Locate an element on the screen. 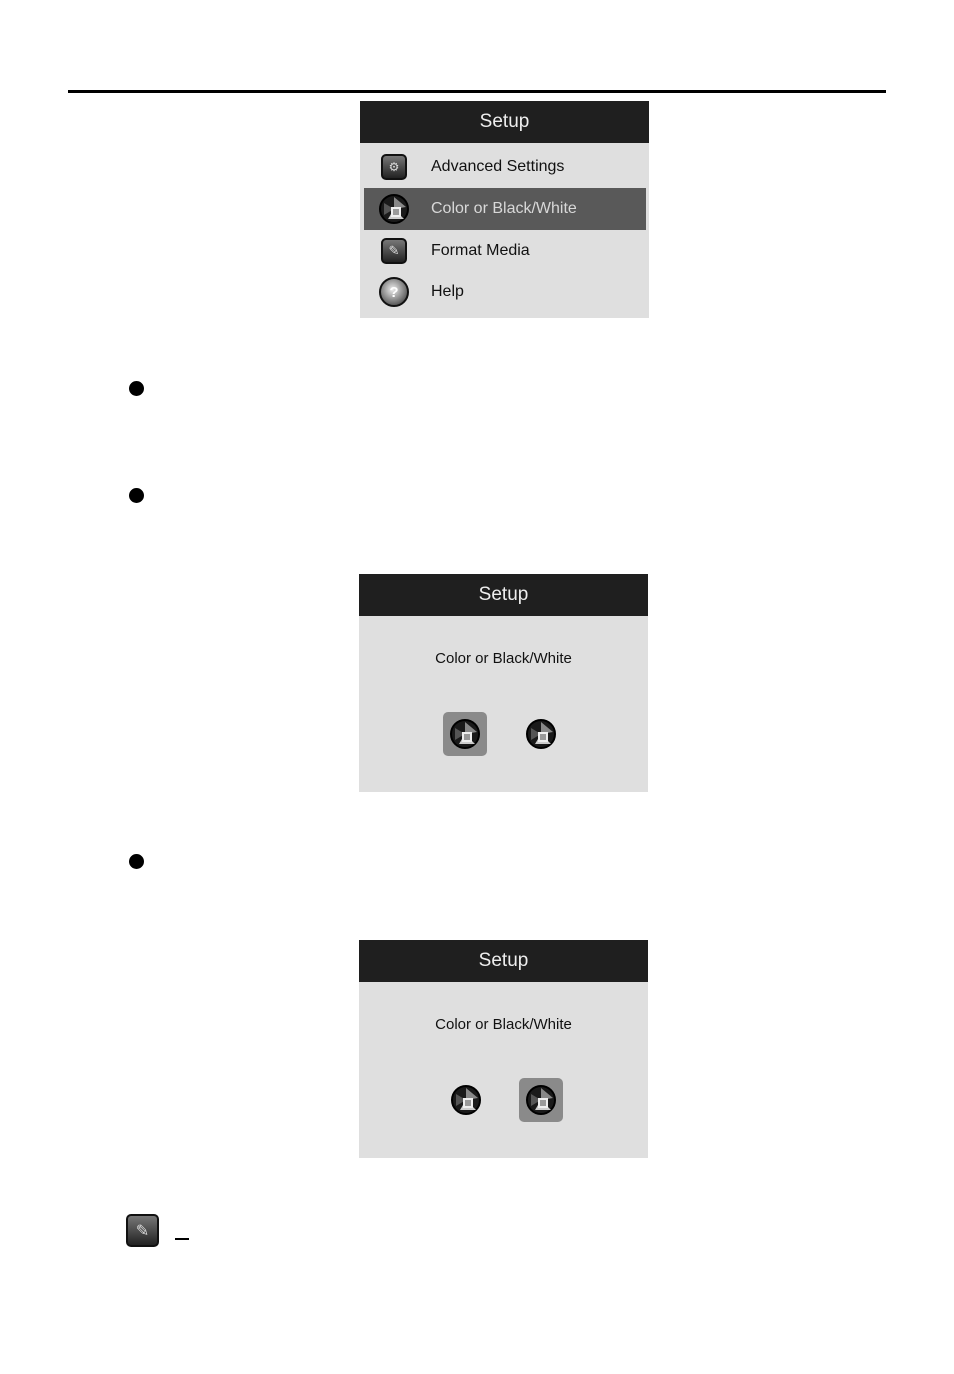  menu-item-format-media: ✎ Format Media is located at coordinates (505, 251).